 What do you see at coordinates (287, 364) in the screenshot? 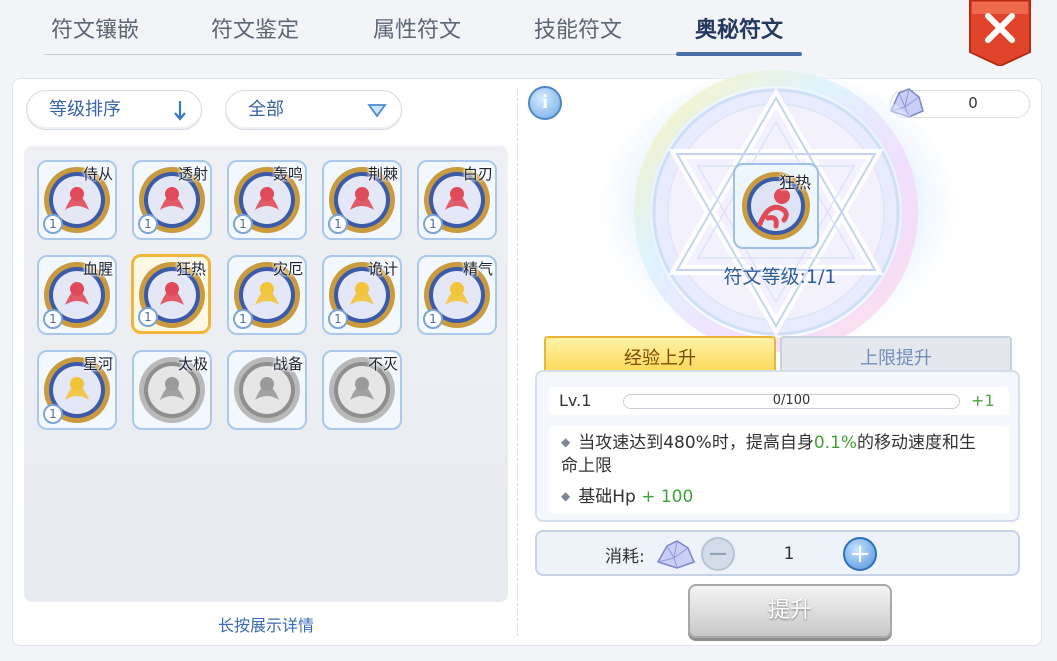
I see `rune-name: 战备` at bounding box center [287, 364].